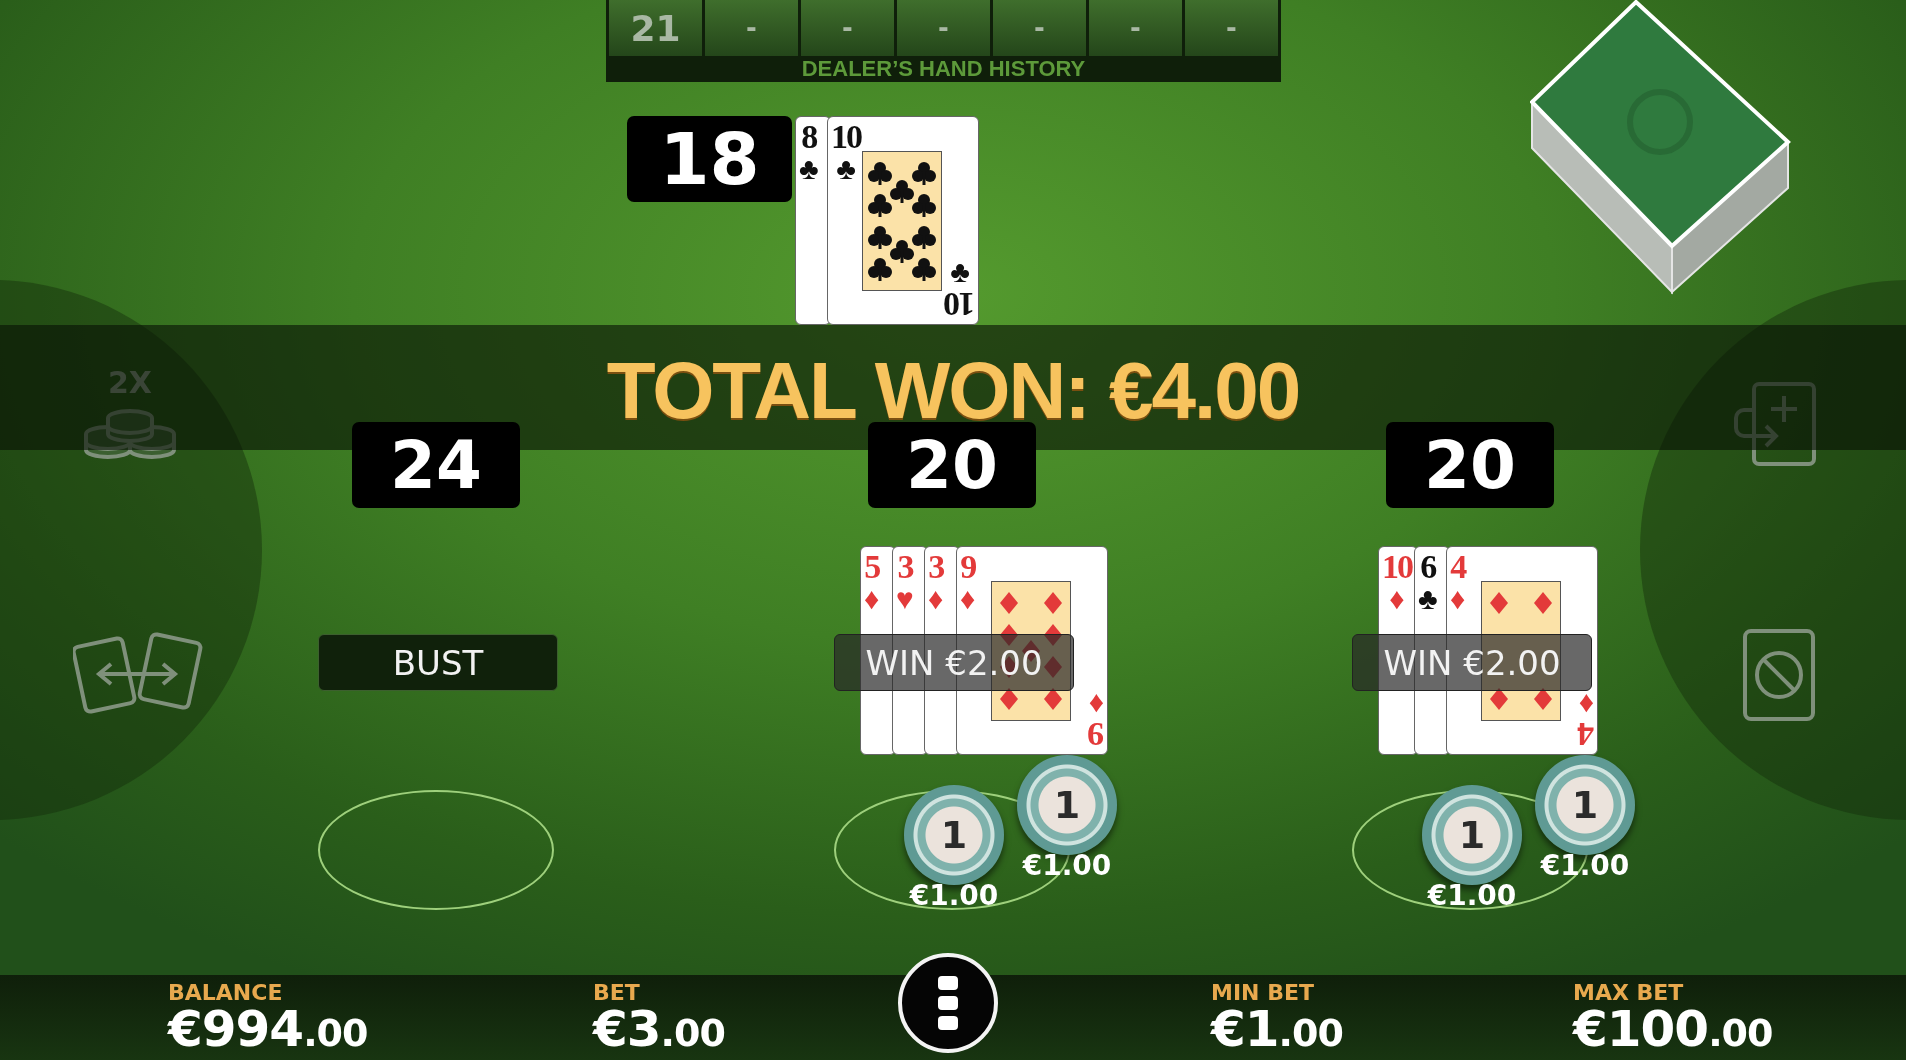  I want to click on card-rank: 5, so click(872, 567).